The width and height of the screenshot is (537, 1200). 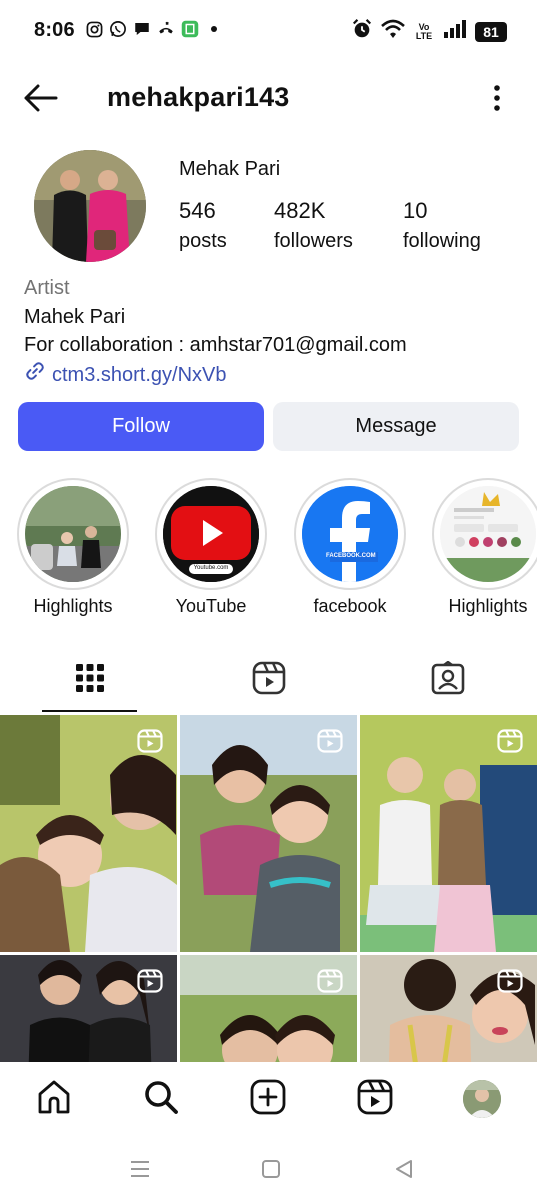 What do you see at coordinates (203, 225) in the screenshot?
I see `posts-count: 546 posts` at bounding box center [203, 225].